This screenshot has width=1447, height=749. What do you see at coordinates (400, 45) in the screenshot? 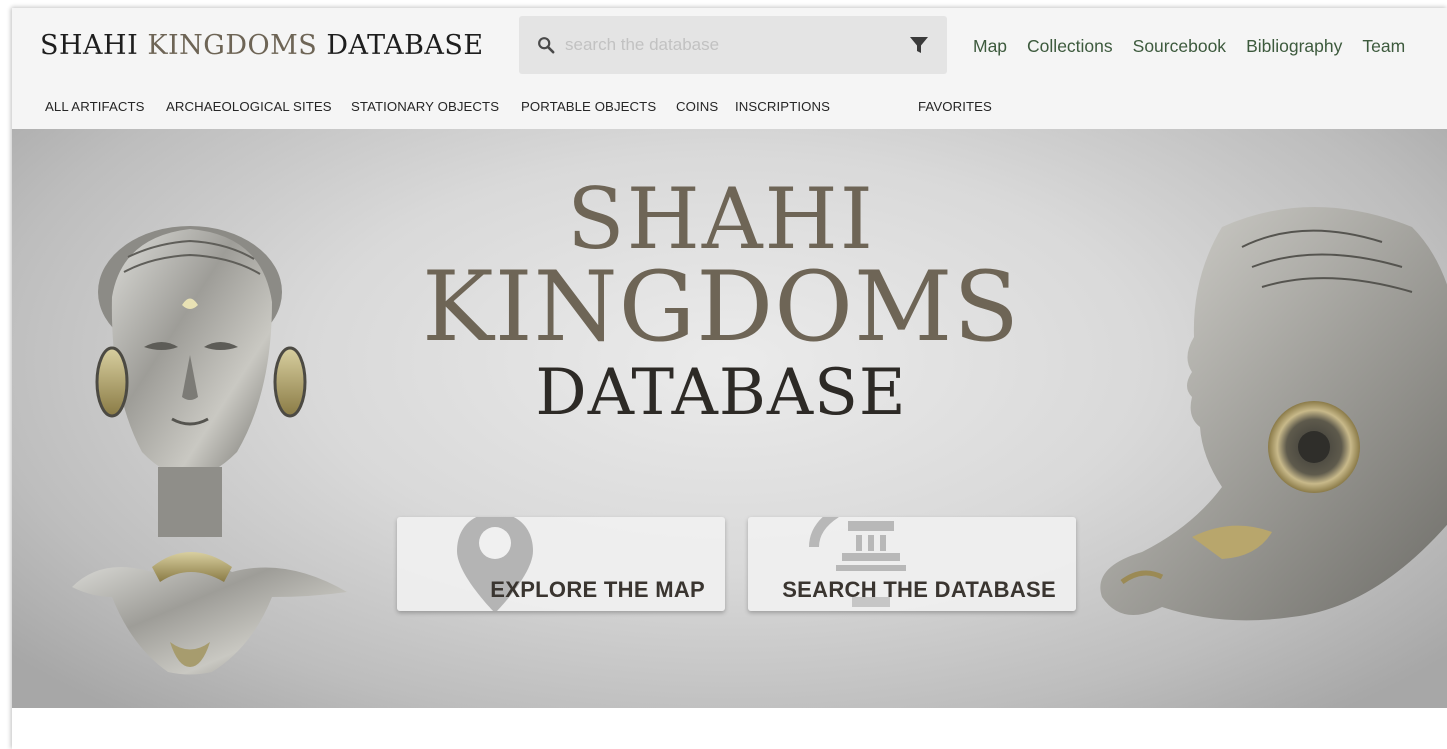
I see `logo-text-database: DATABASE` at bounding box center [400, 45].